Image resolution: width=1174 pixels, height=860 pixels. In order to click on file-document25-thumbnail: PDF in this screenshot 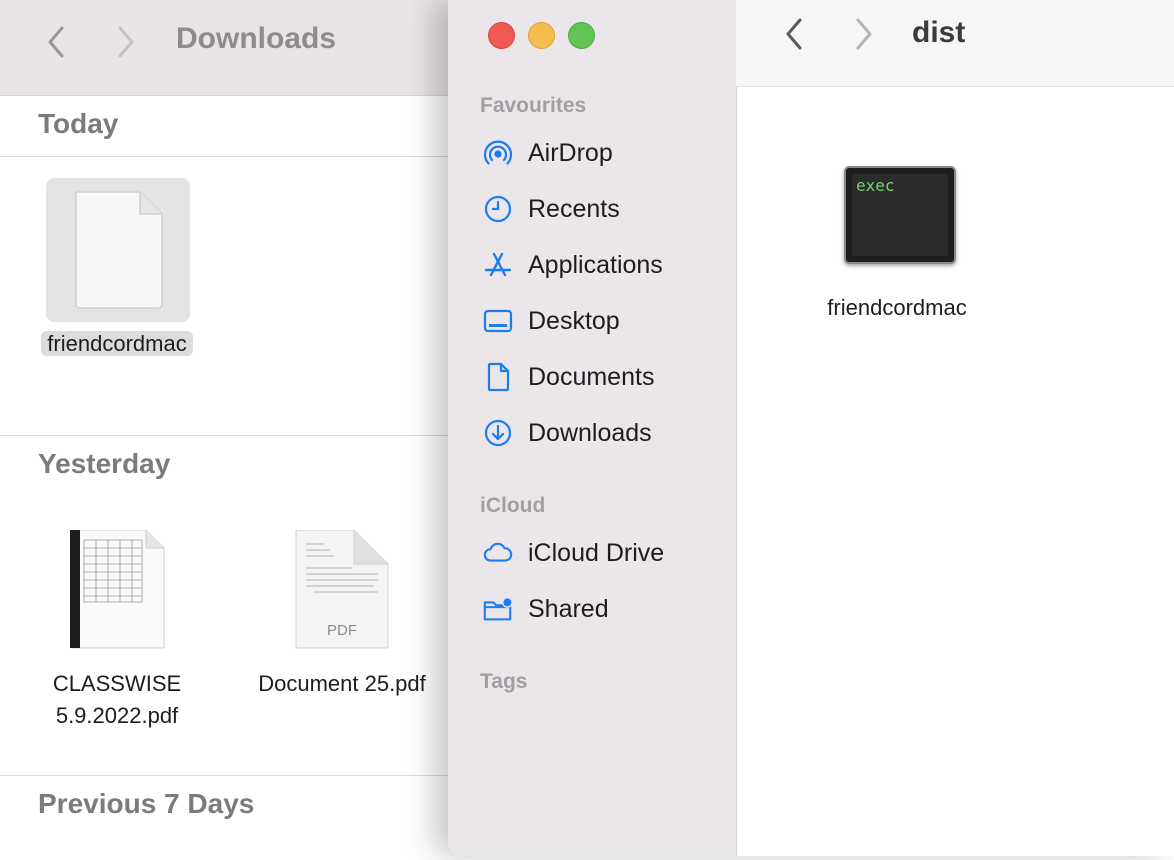, I will do `click(342, 589)`.